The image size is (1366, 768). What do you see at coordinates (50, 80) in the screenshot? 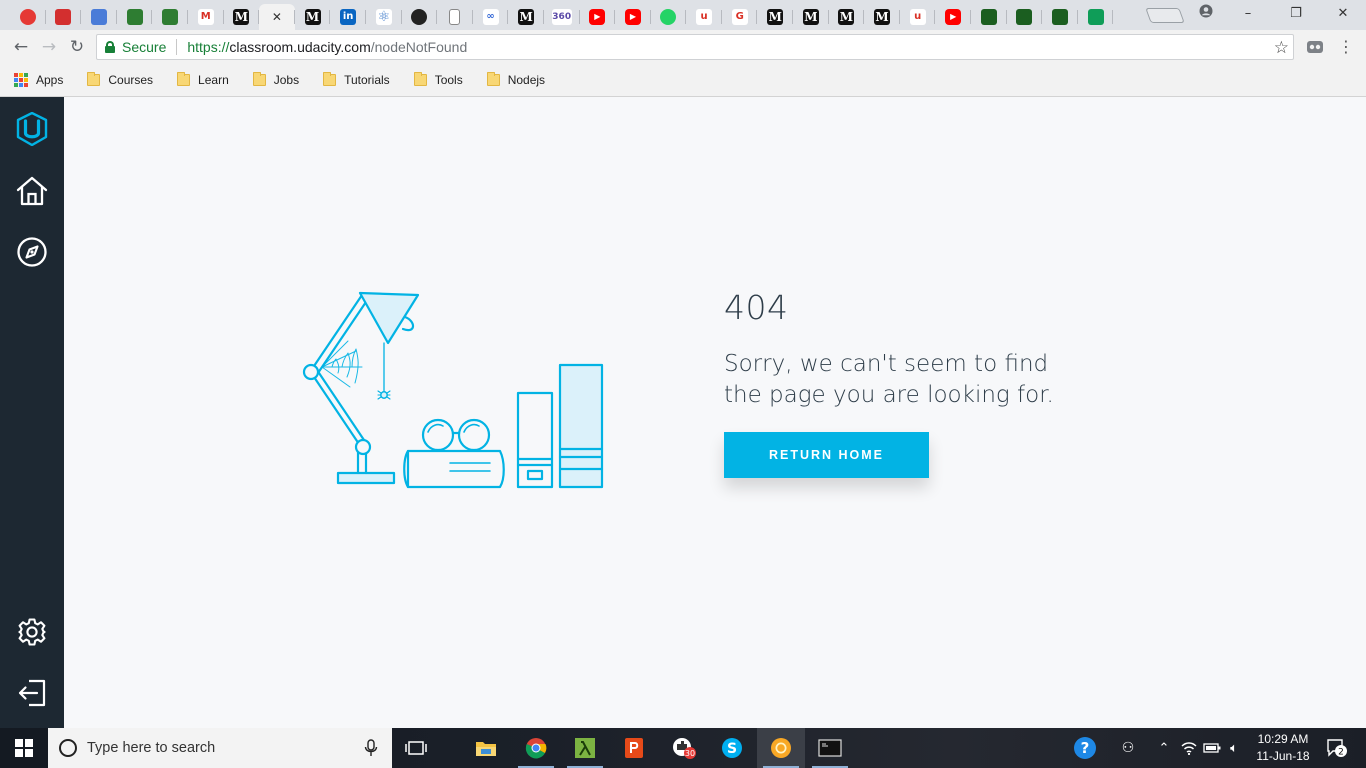
I see `bookmark-label: Apps` at bounding box center [50, 80].